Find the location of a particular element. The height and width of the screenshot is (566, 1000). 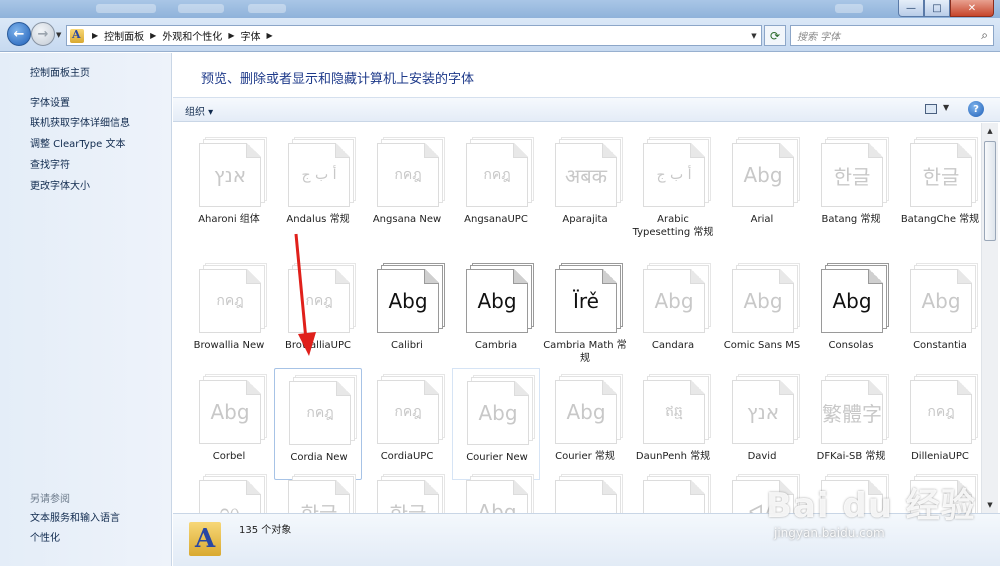

font-tile: Abg Courier New is located at coordinates (496, 424).